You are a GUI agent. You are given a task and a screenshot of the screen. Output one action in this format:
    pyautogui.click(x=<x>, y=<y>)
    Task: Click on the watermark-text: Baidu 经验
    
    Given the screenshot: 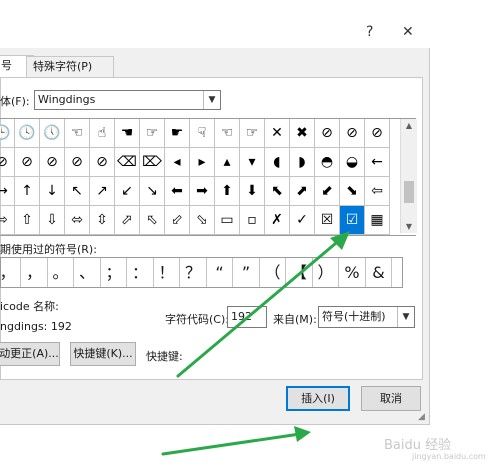 What is the action you would take?
    pyautogui.click(x=418, y=445)
    